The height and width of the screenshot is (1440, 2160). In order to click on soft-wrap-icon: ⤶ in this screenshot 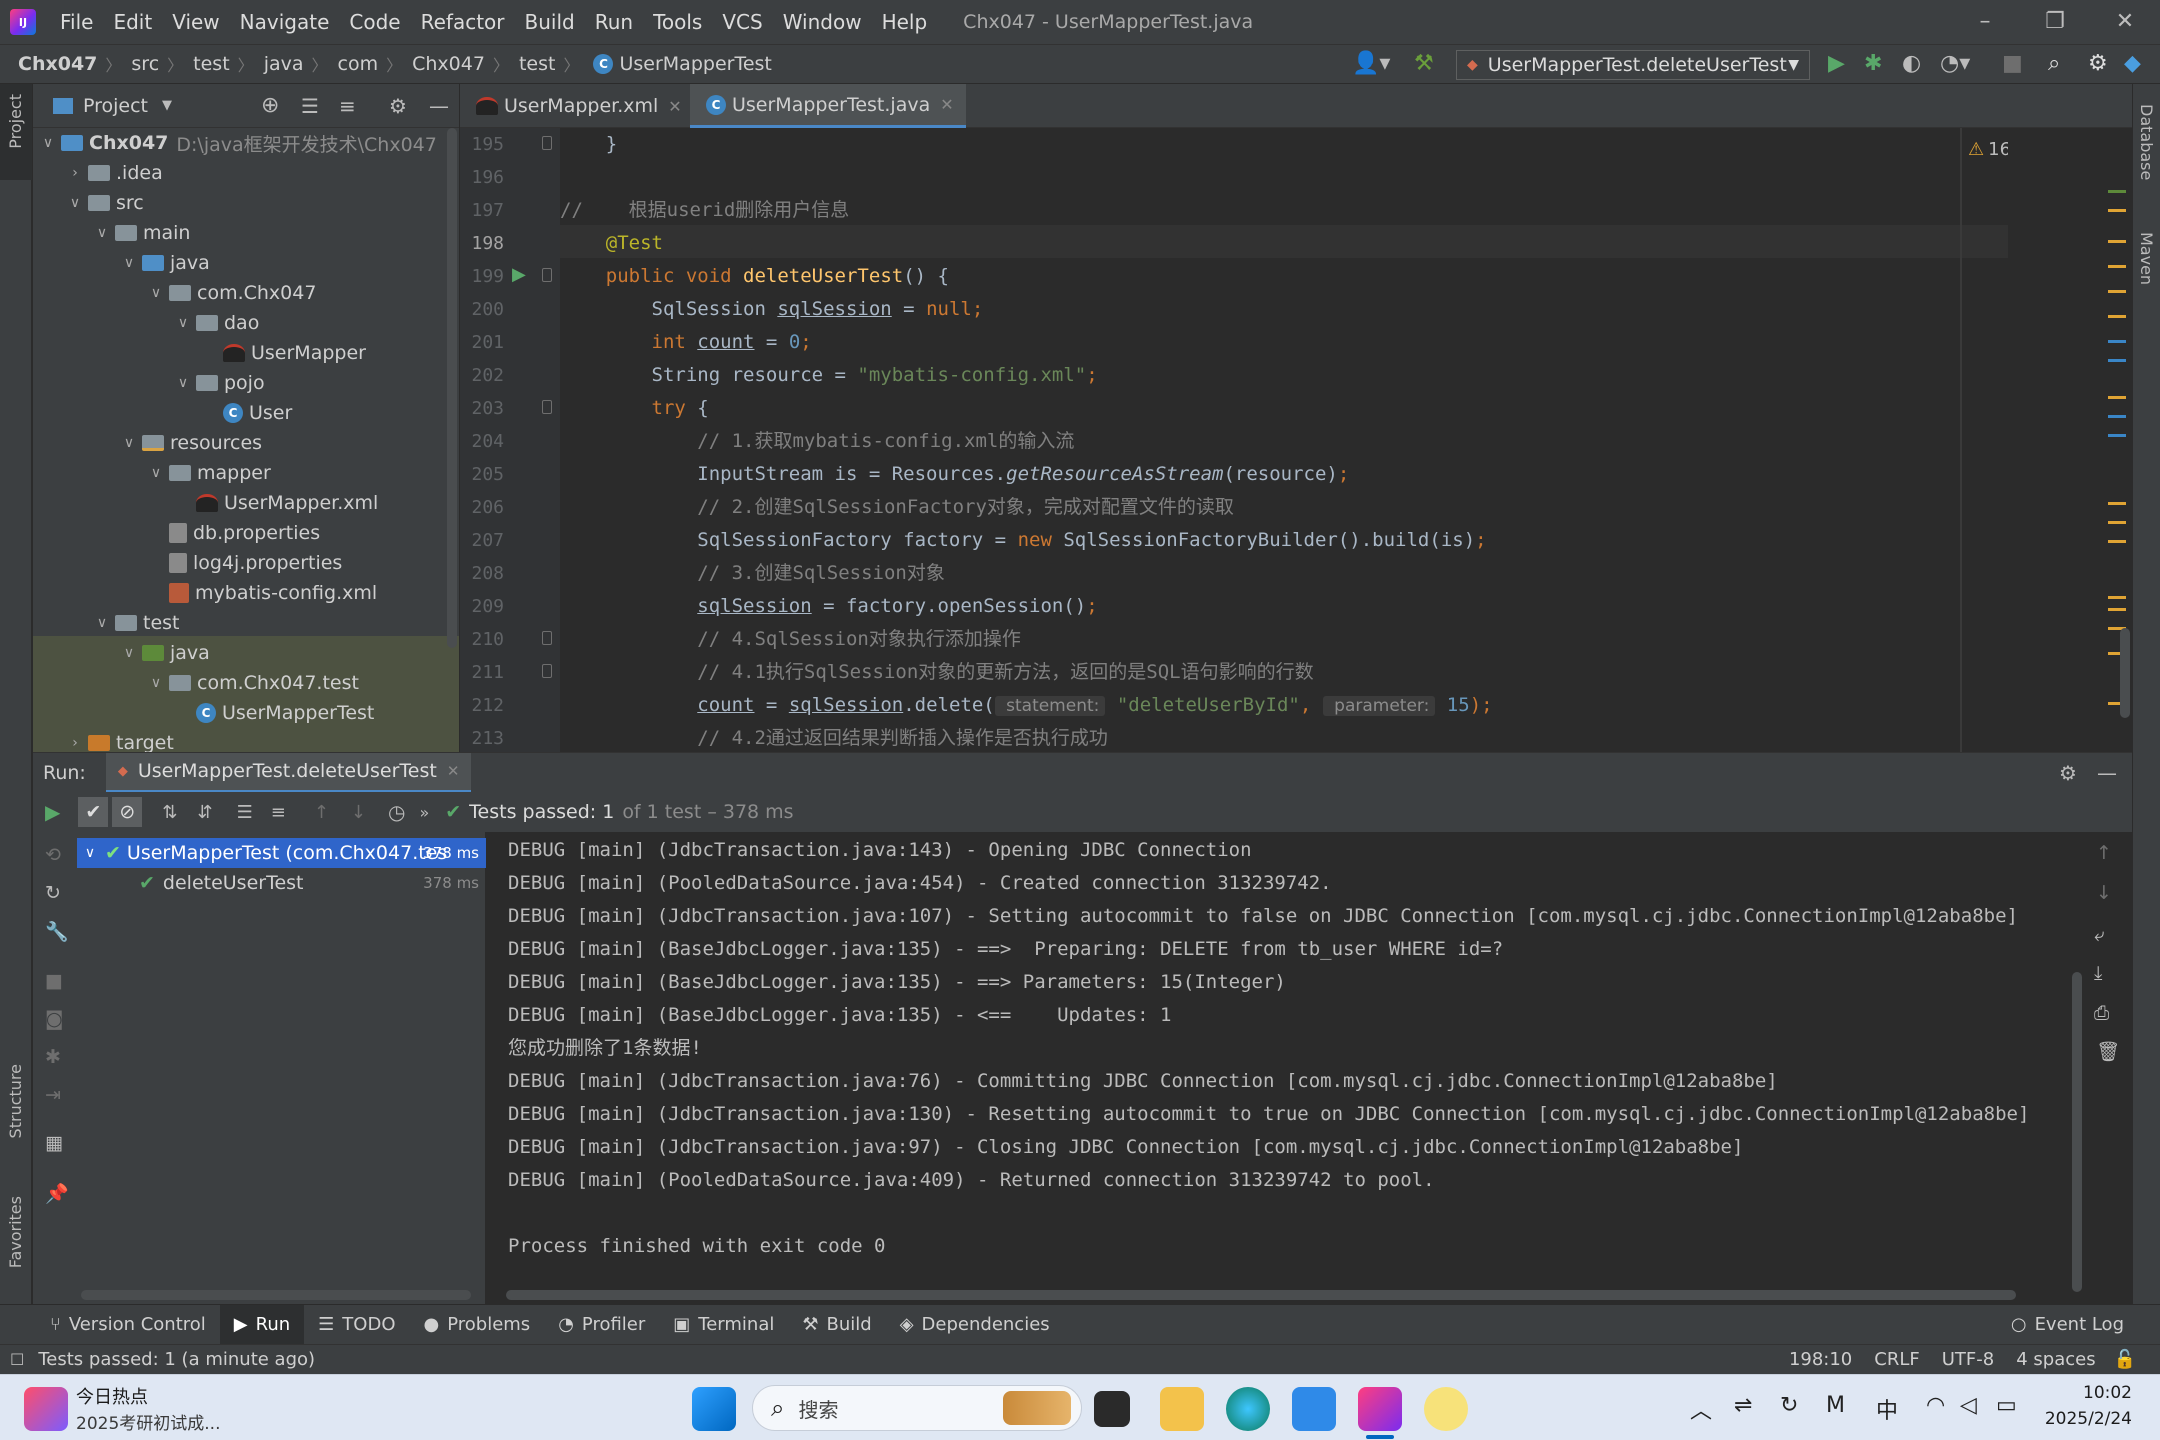, I will do `click(2099, 935)`.